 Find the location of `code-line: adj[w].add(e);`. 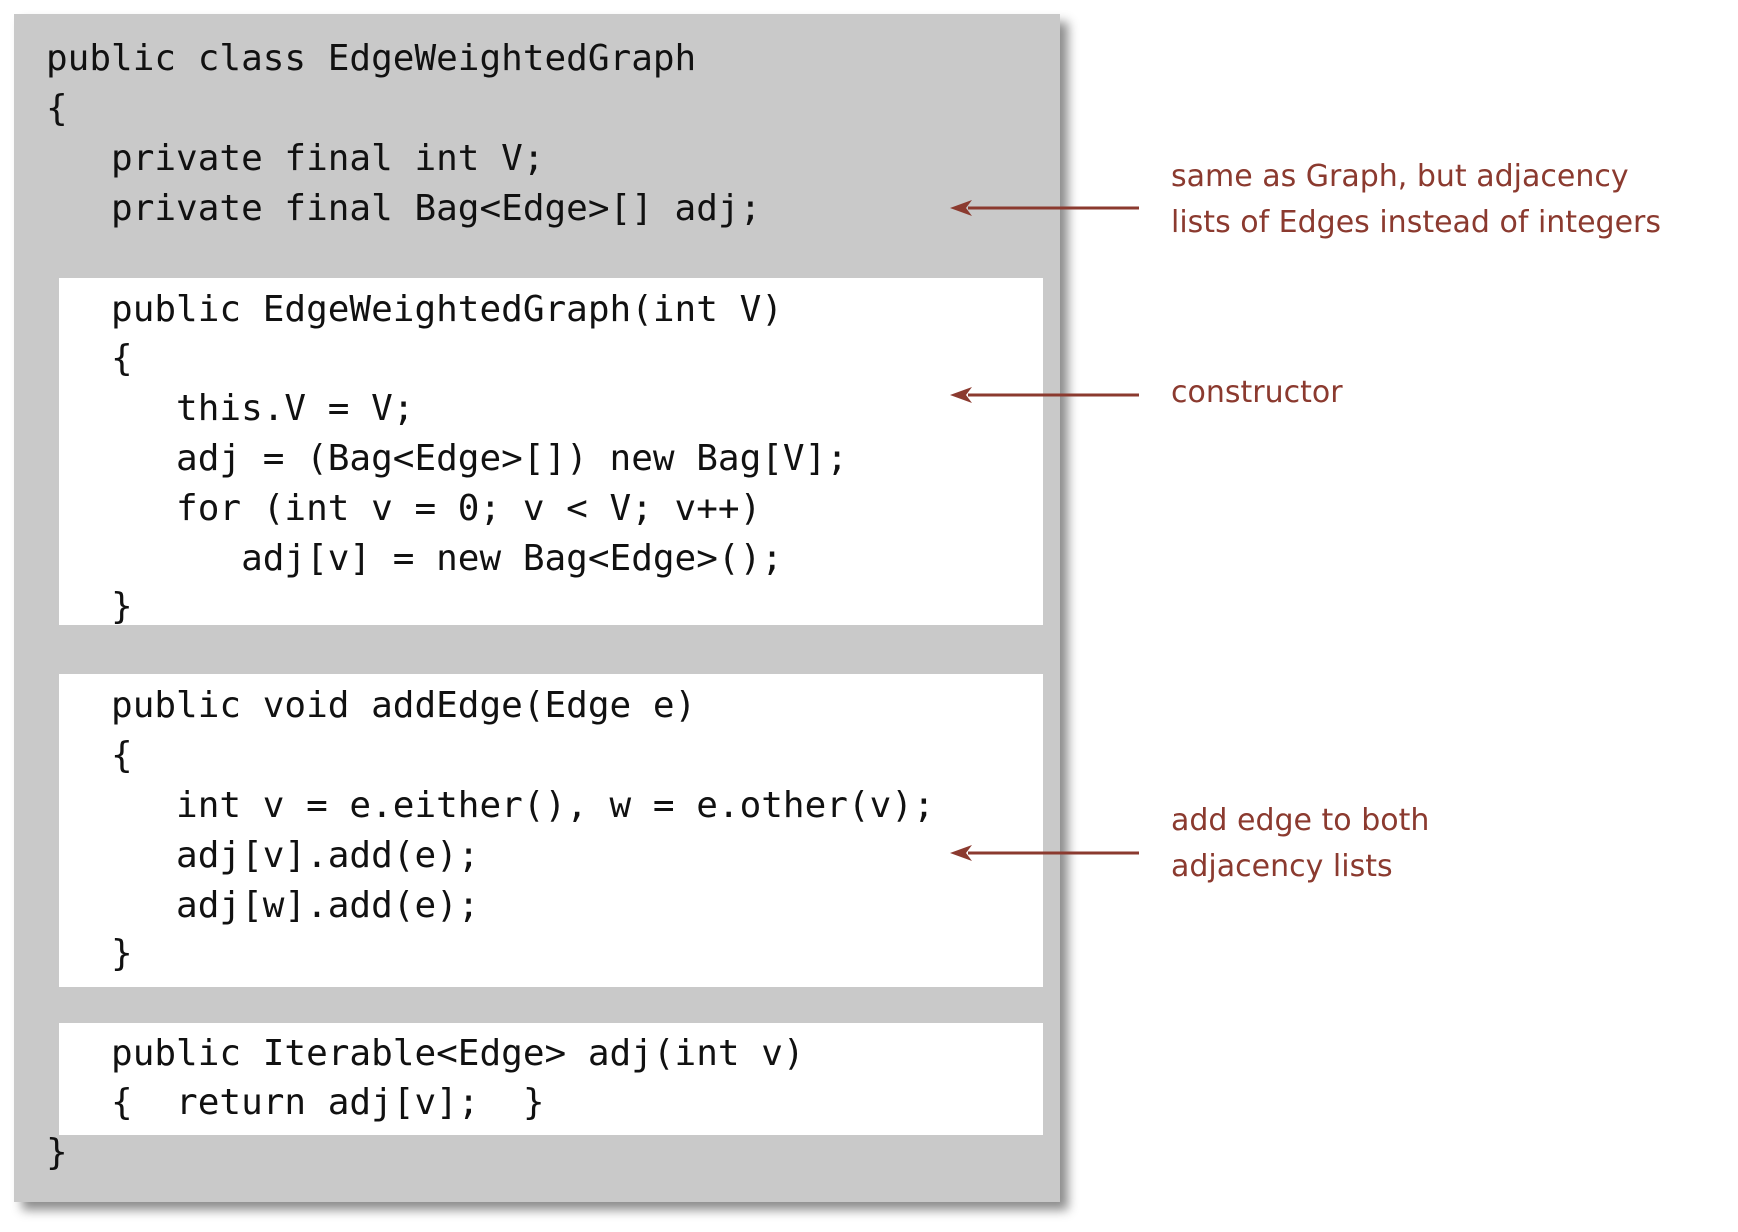

code-line: adj[w].add(e); is located at coordinates (263, 905).